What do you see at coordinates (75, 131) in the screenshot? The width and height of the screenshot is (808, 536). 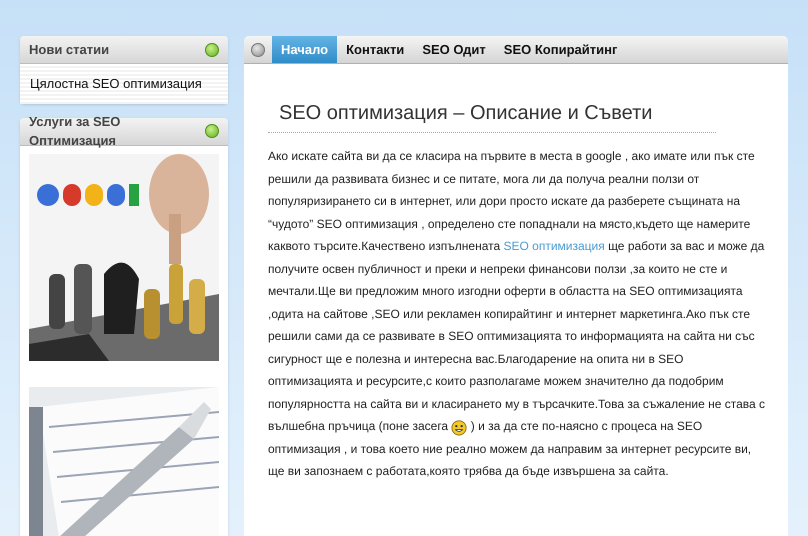 I see `panel-title: Услуги за SEO Оптимизация` at bounding box center [75, 131].